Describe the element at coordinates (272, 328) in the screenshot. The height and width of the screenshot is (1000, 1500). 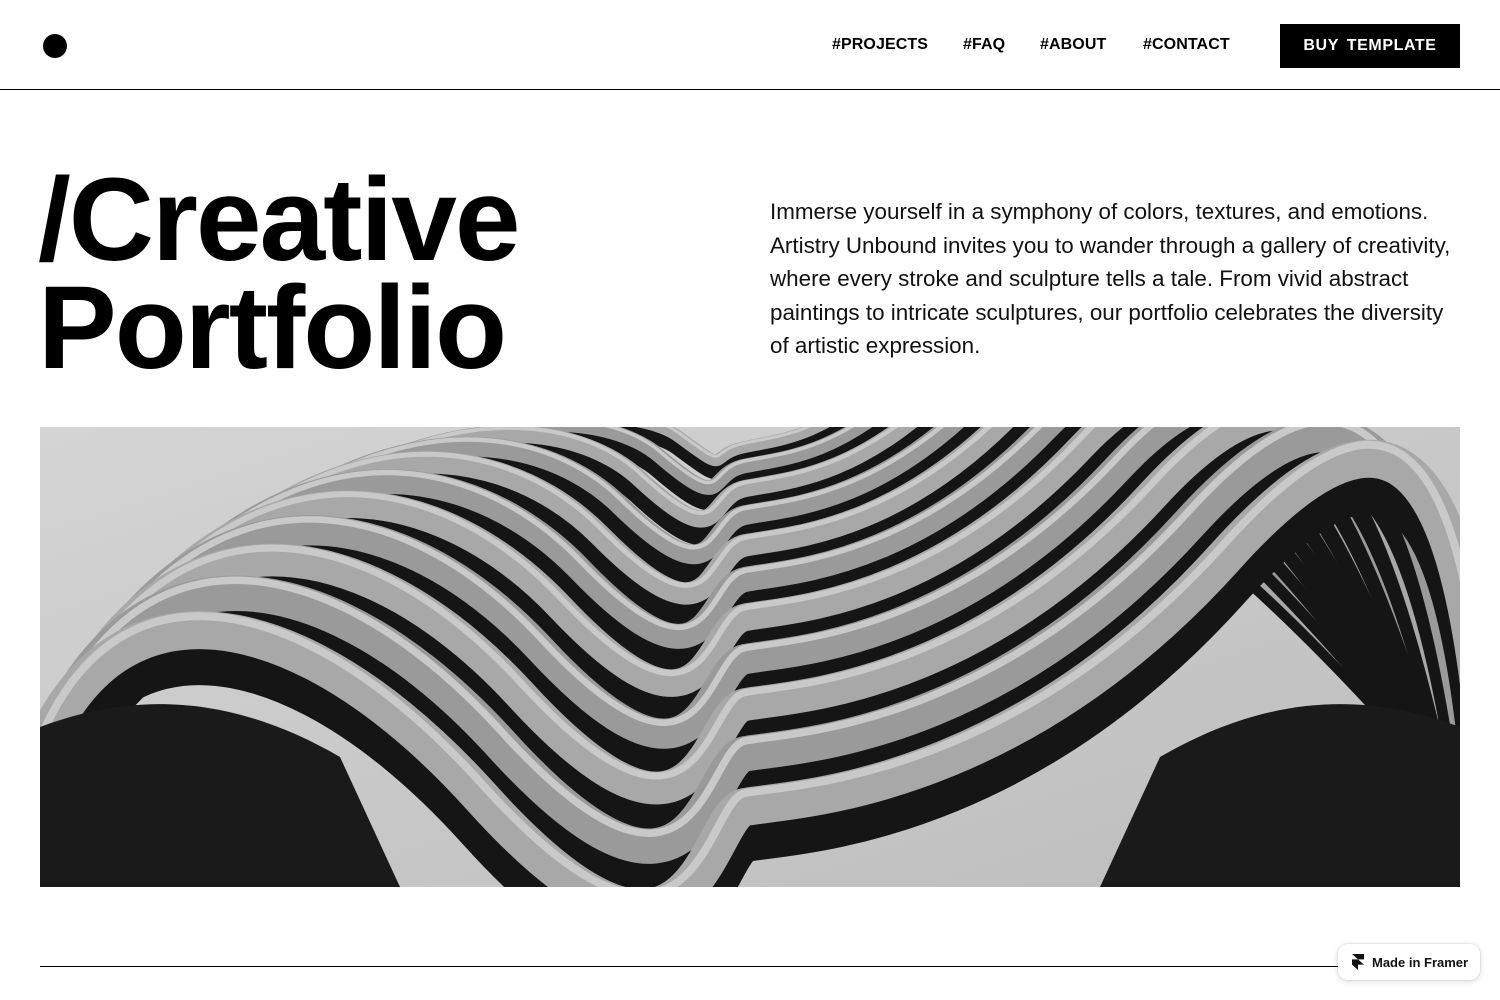
I see `hero-title-line-2: Portfolio` at that location.